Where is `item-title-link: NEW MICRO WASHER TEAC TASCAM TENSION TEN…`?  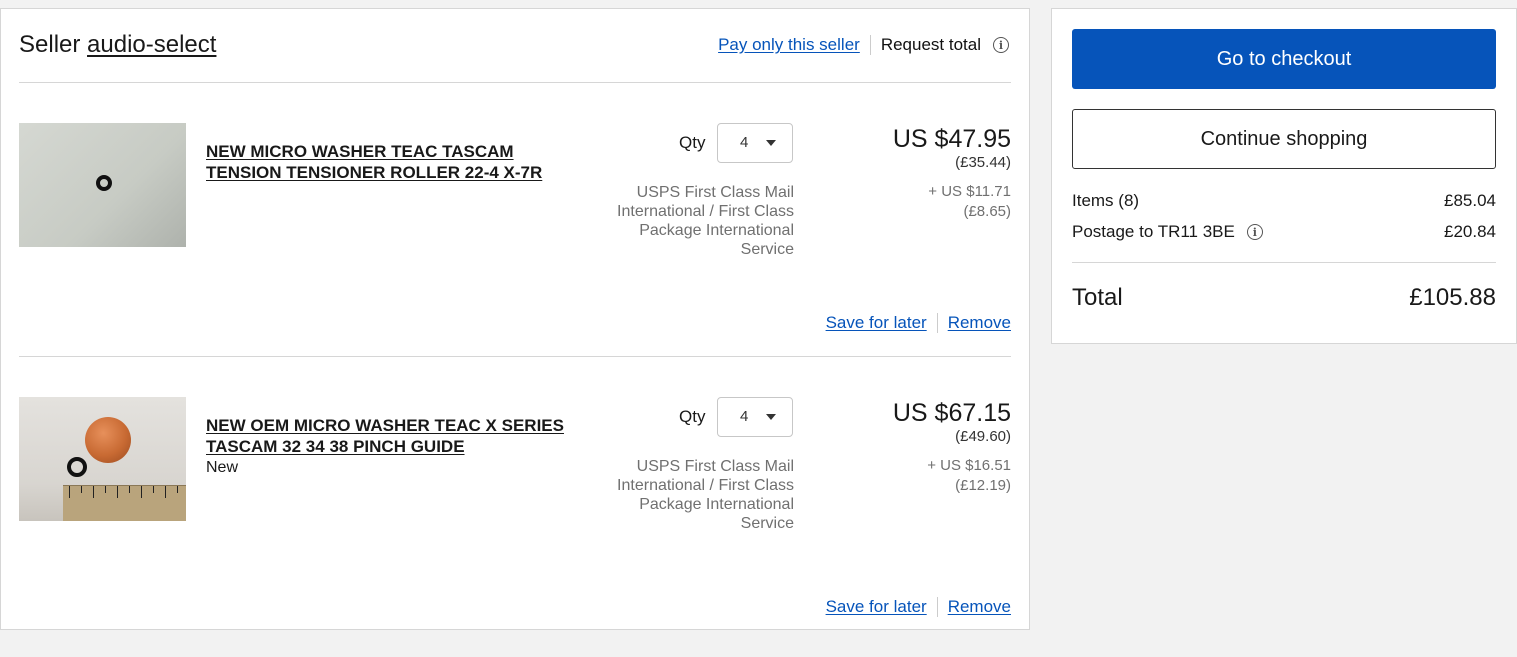 item-title-link: NEW MICRO WASHER TEAC TASCAM TENSION TEN… is located at coordinates (386, 162).